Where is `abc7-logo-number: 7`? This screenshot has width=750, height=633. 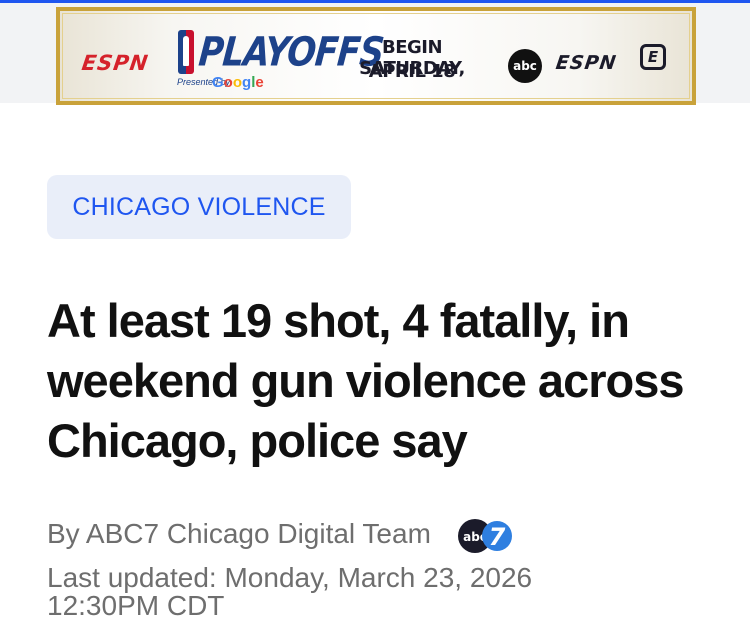
abc7-logo-number: 7 is located at coordinates (497, 537).